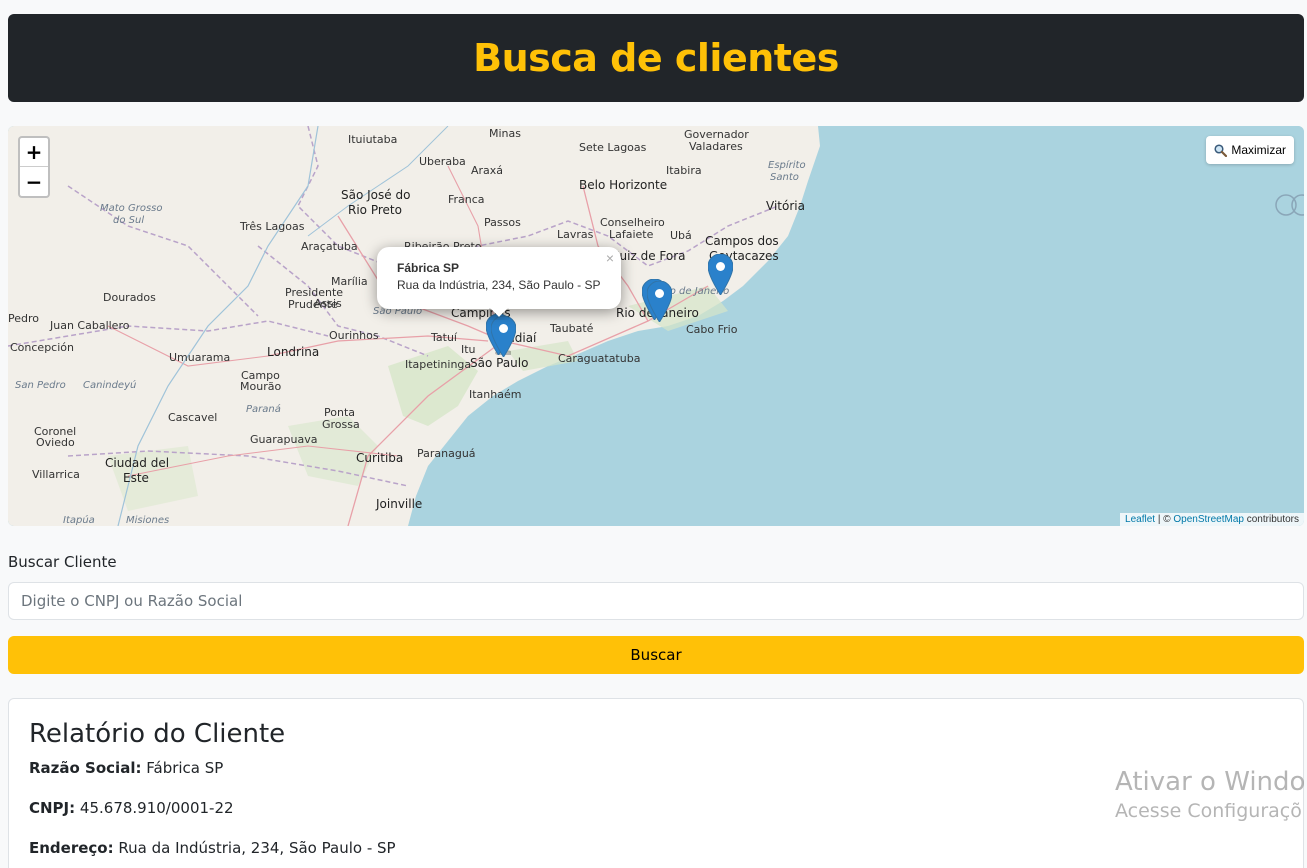  I want to click on map-label: Joinville, so click(399, 504).